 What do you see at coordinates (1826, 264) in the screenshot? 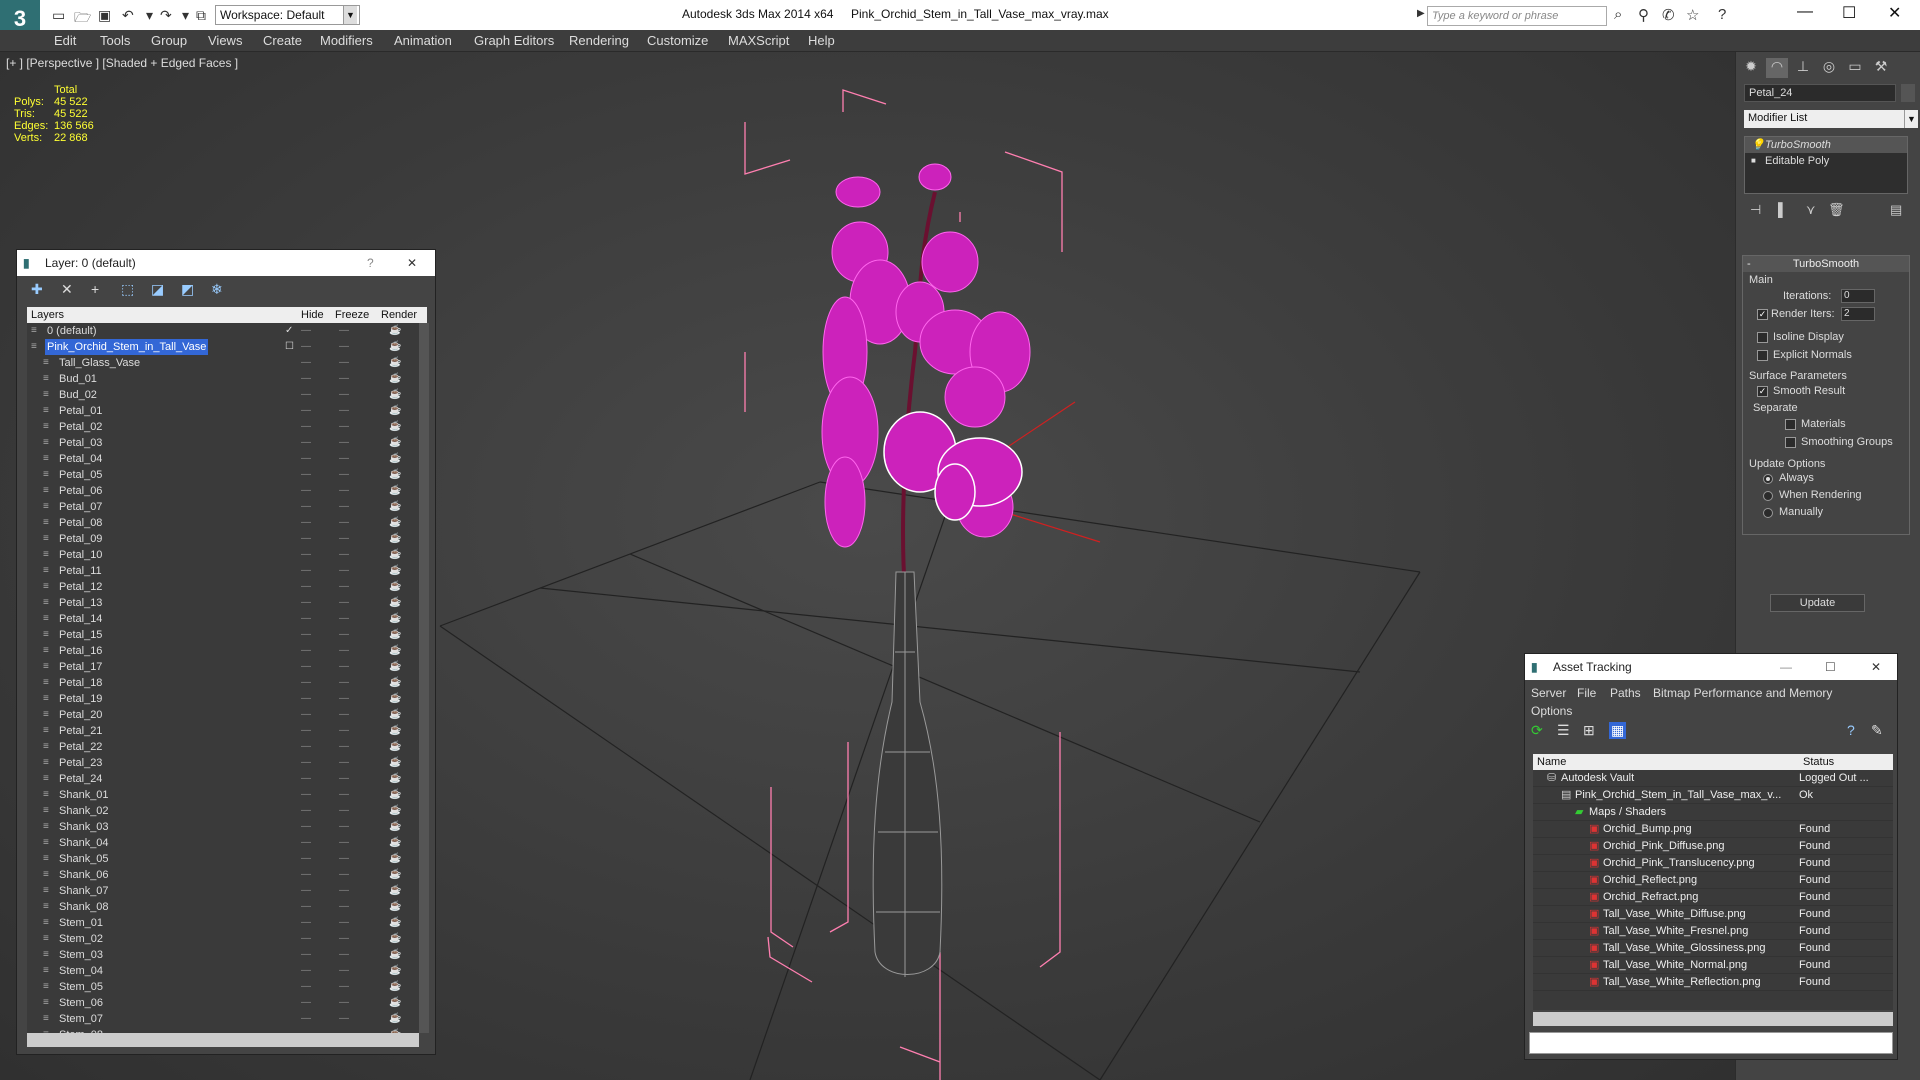
I see `rollout-title: - TurboSmooth` at bounding box center [1826, 264].